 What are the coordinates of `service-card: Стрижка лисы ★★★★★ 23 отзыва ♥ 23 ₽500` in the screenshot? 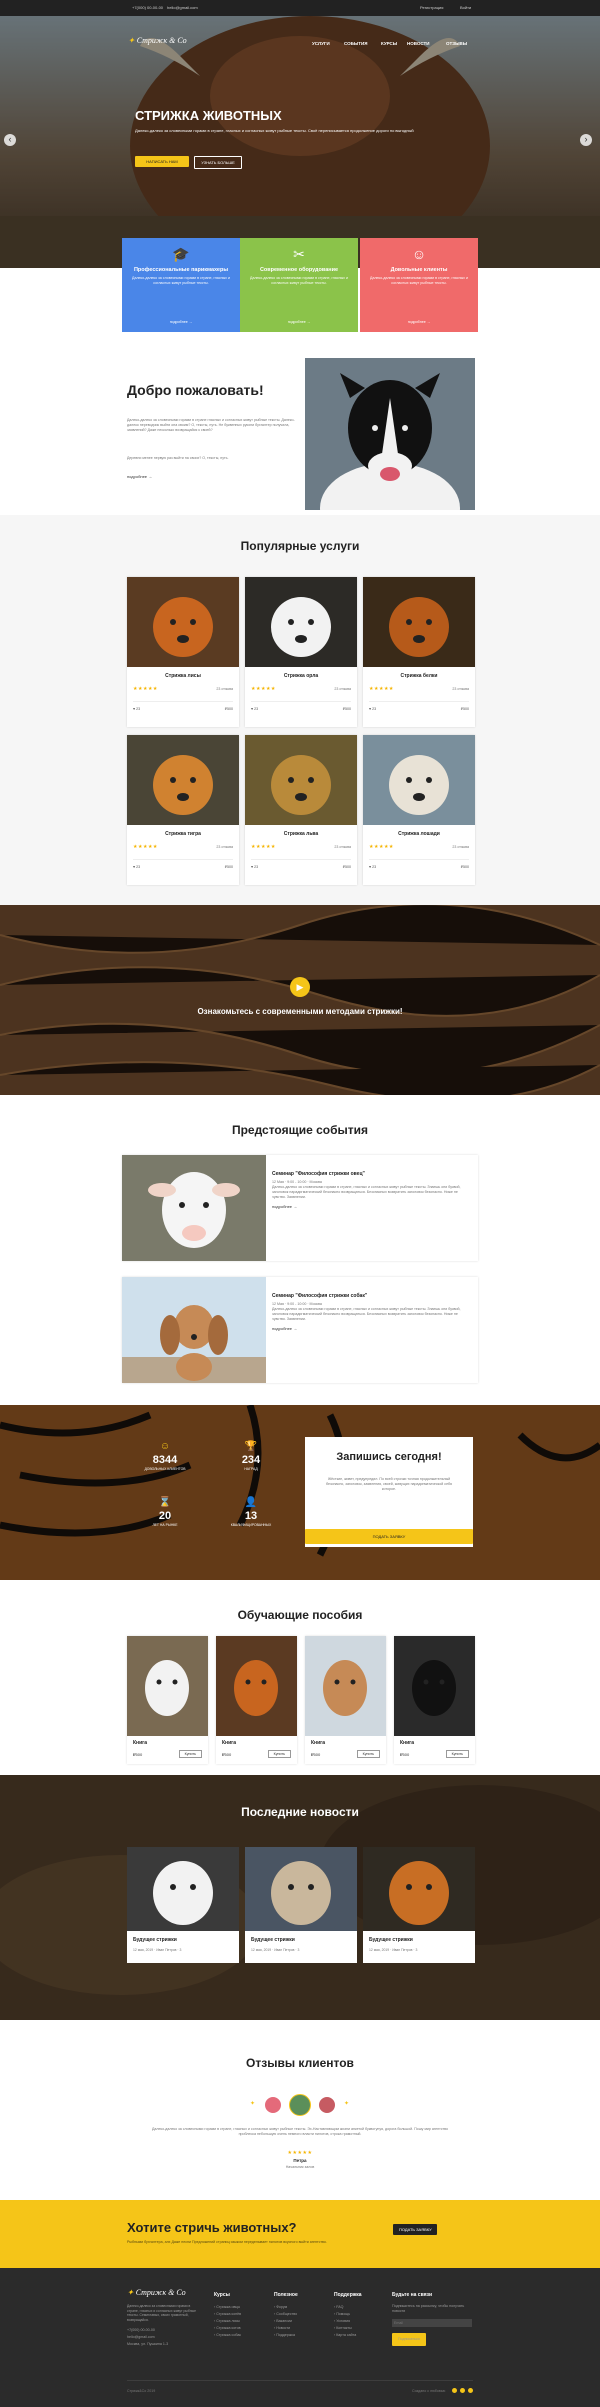 It's located at (183, 652).